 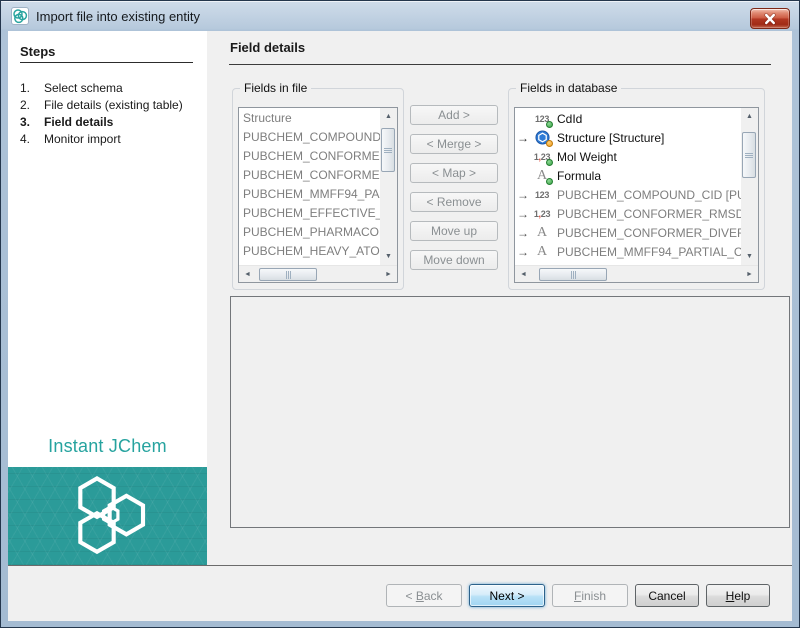 What do you see at coordinates (25, 139) in the screenshot?
I see `step-number: 4.` at bounding box center [25, 139].